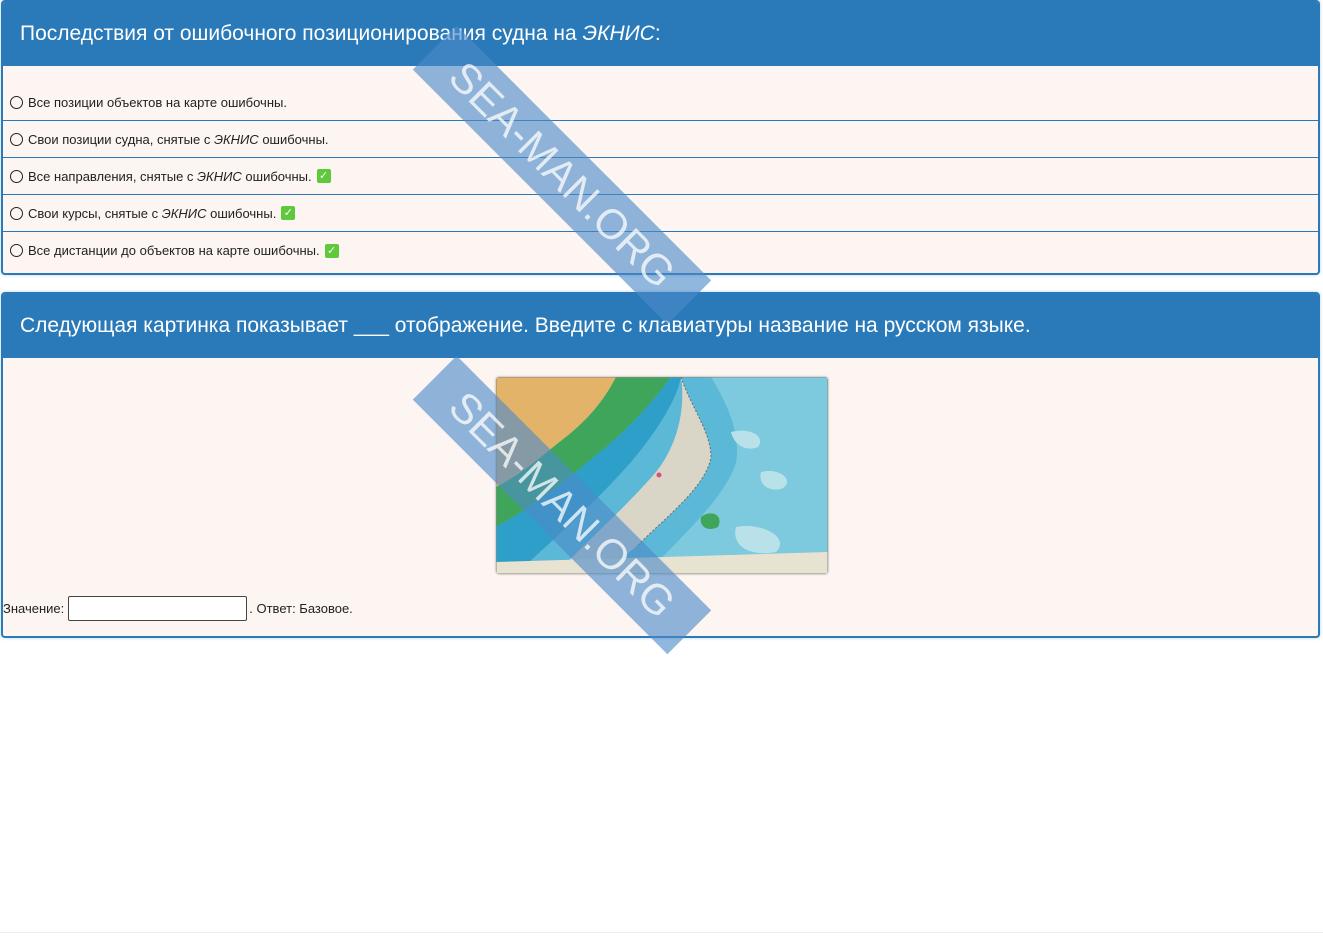  Describe the element at coordinates (113, 176) in the screenshot. I see `option-text-start: Все направления, снятые с` at that location.